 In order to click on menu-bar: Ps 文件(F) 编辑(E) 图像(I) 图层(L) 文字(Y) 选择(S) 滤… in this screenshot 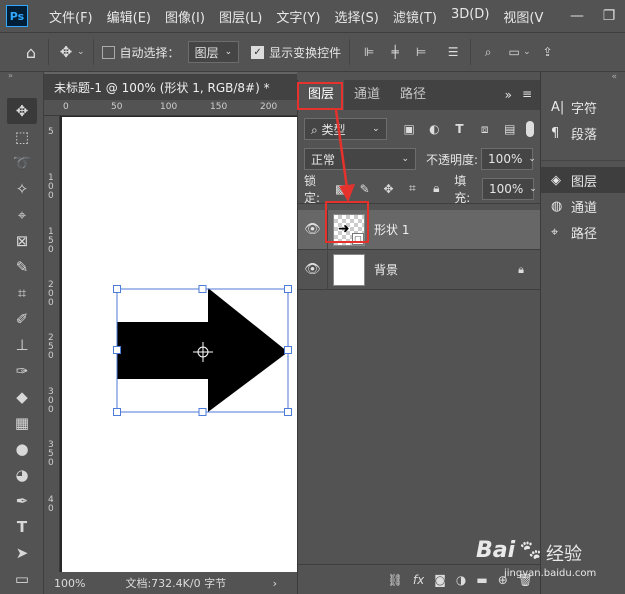, I will do `click(312, 16)`.